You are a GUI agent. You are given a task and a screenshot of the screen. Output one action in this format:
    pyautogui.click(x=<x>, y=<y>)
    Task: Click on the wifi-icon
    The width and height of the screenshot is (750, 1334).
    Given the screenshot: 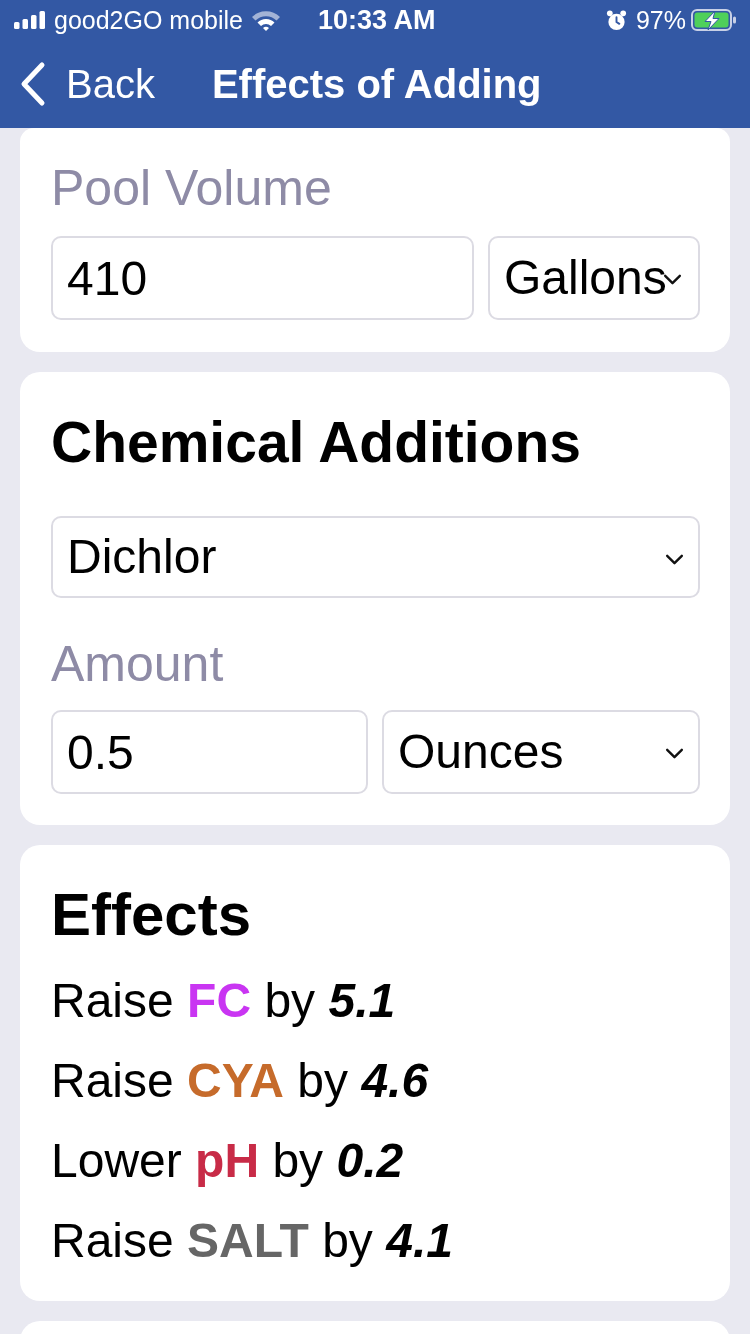 What is the action you would take?
    pyautogui.click(x=266, y=20)
    